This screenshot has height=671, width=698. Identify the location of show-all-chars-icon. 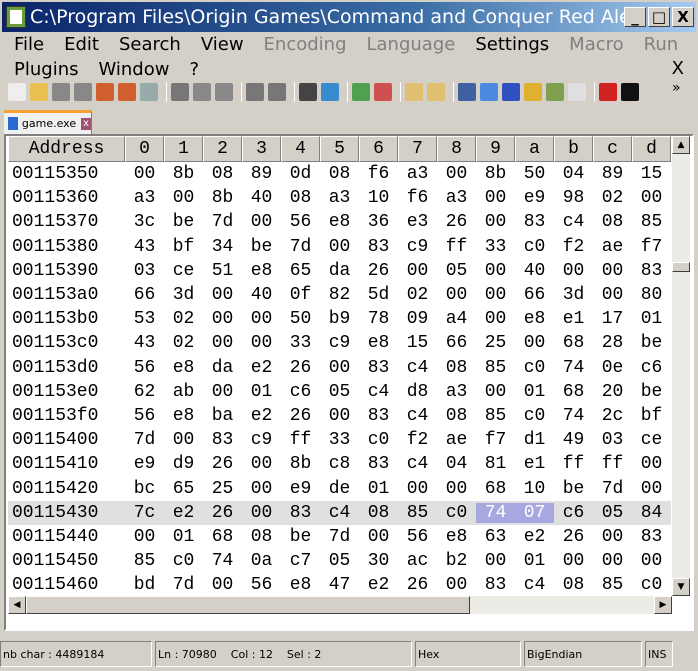
(489, 92).